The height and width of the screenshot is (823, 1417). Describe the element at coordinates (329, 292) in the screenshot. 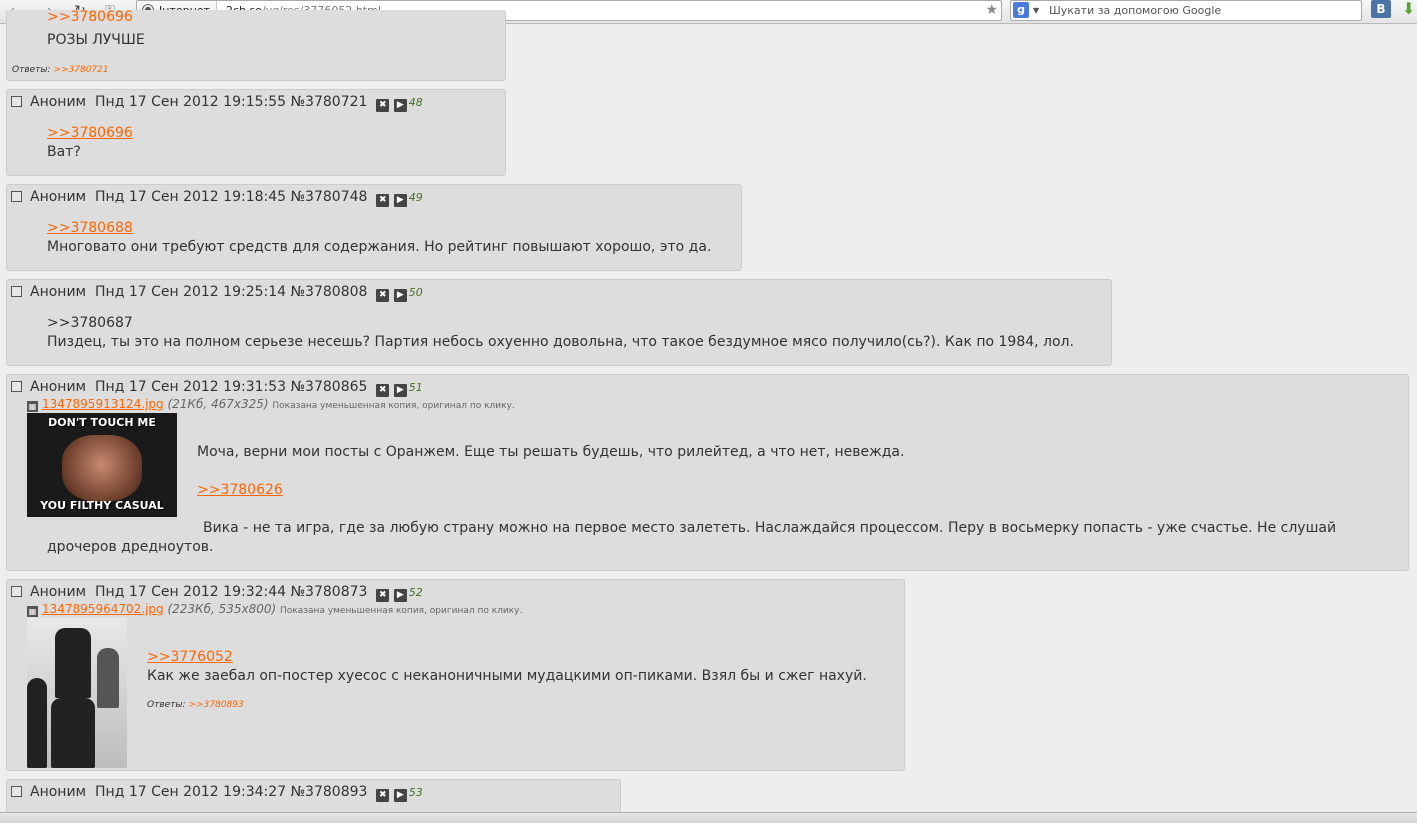

I see `post-id: №3780808` at that location.